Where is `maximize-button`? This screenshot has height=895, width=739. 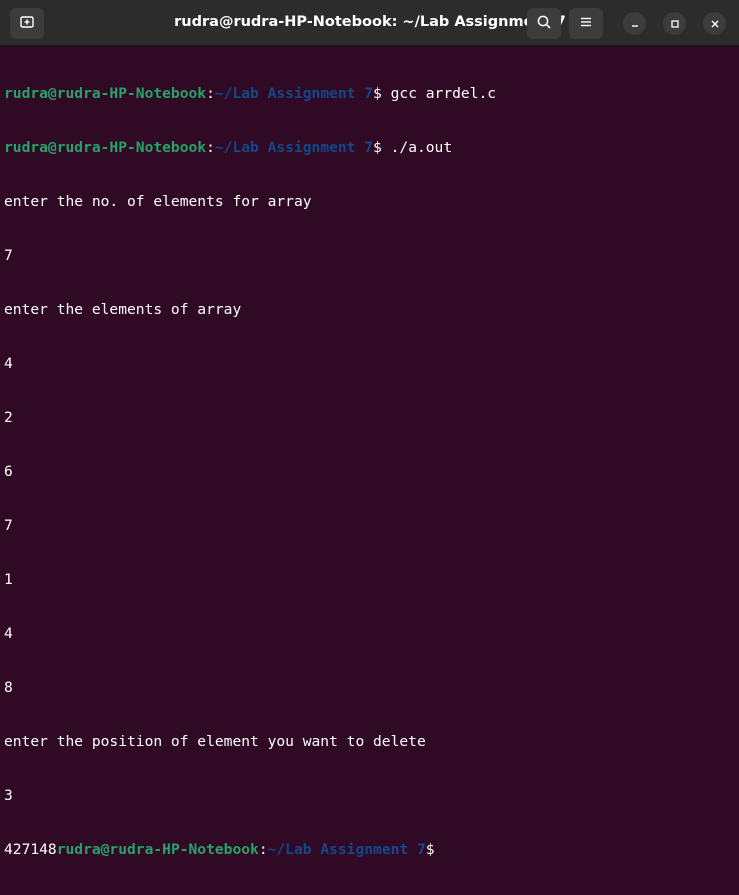 maximize-button is located at coordinates (674, 23).